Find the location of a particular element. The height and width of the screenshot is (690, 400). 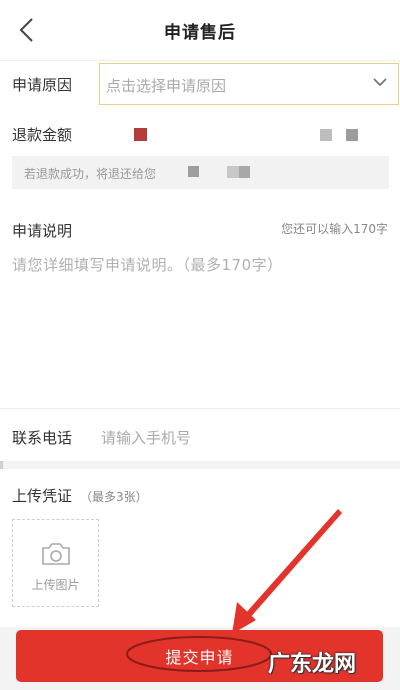

chevron-left-icon is located at coordinates (26, 30).